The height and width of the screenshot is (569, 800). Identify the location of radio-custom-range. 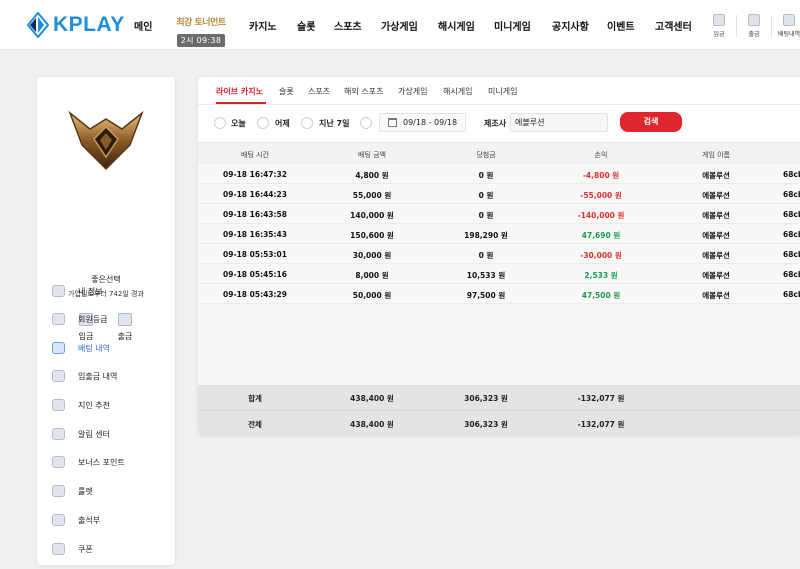
(366, 123).